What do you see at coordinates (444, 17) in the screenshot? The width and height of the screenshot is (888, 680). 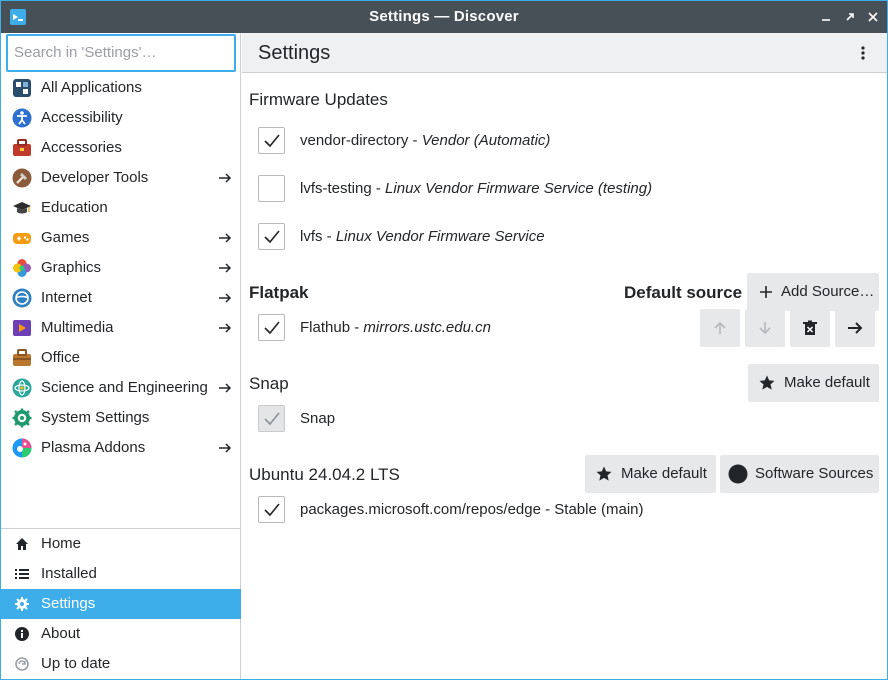 I see `title-bar: Settings — Discover` at bounding box center [444, 17].